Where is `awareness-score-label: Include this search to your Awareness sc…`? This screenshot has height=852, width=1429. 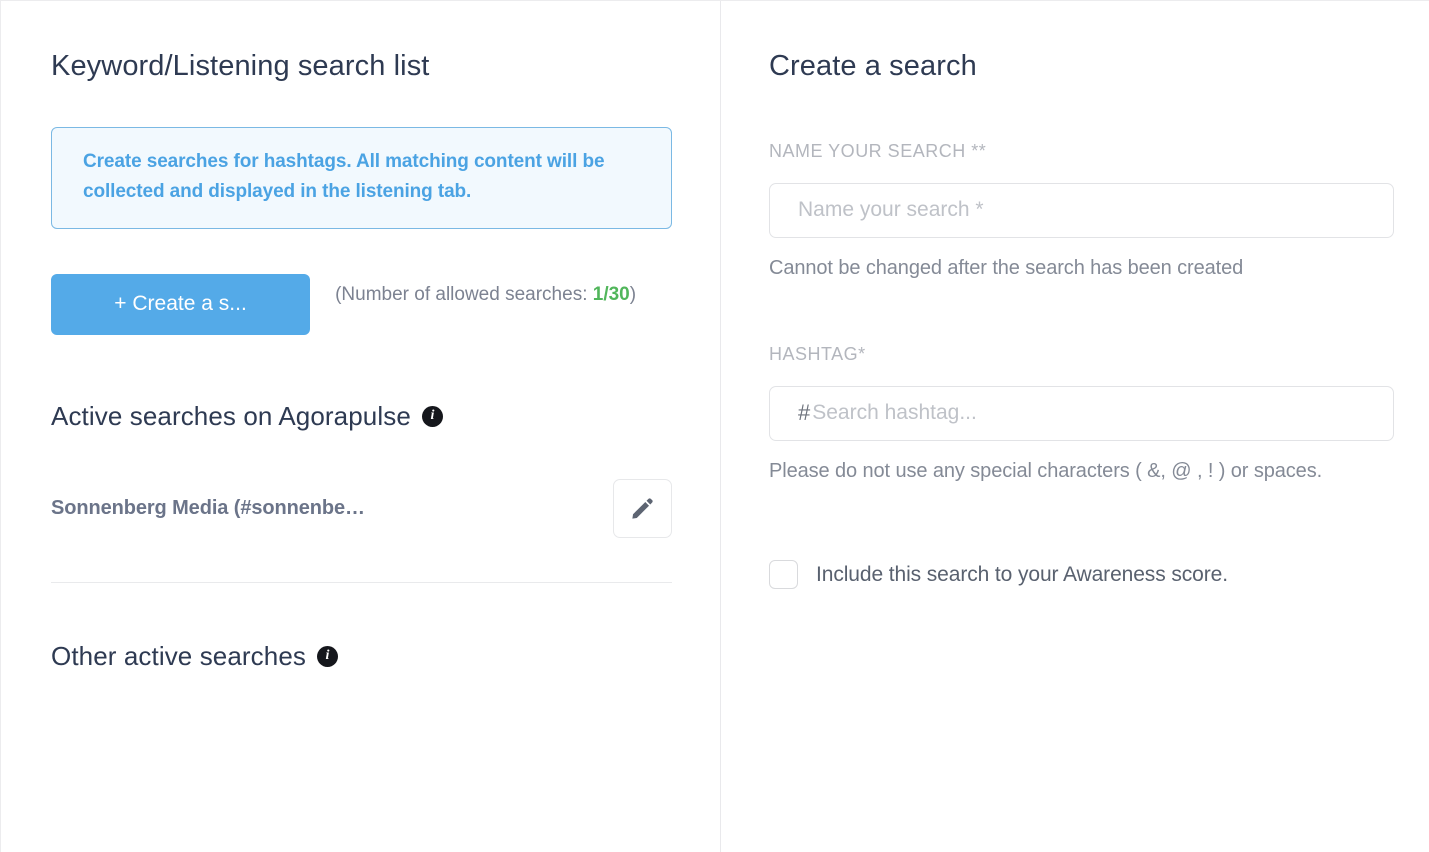
awareness-score-label: Include this search to your Awareness sc… is located at coordinates (1022, 574).